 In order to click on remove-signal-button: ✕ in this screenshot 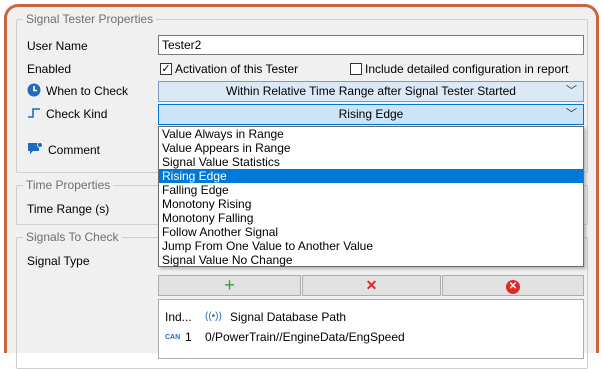, I will do `click(371, 285)`.